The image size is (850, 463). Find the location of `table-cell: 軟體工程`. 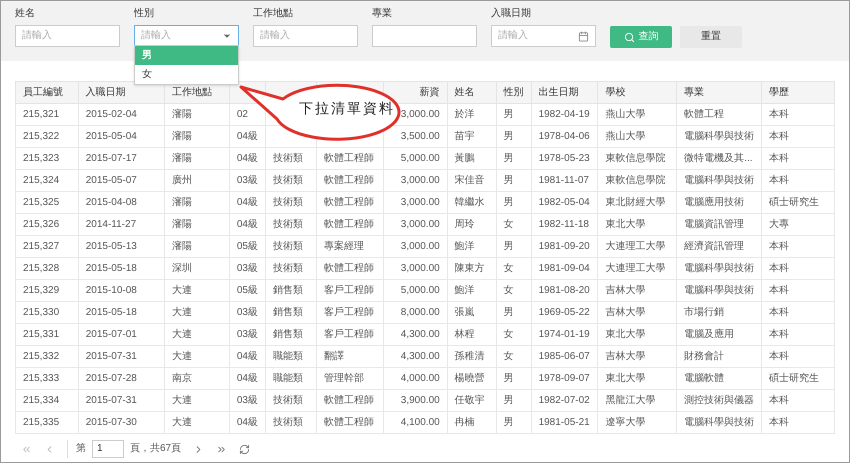

table-cell: 軟體工程 is located at coordinates (704, 114).